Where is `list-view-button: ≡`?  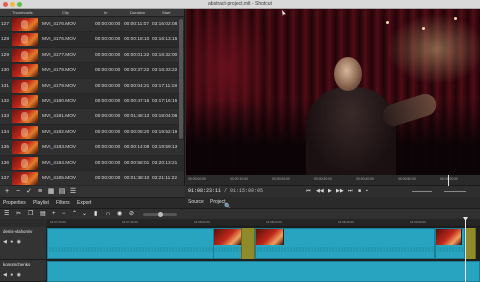 list-view-button: ≡ is located at coordinates (40, 191).